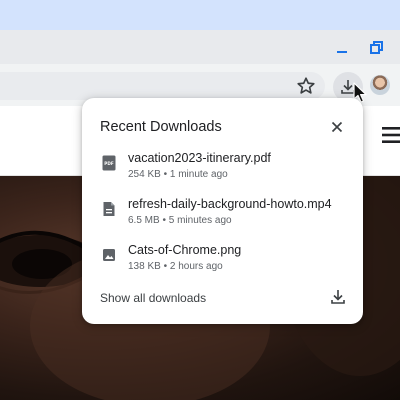 The height and width of the screenshot is (400, 400). I want to click on download-item: Cats-of-Chrome.png 138 KB • 2 hours ago, so click(222, 263).